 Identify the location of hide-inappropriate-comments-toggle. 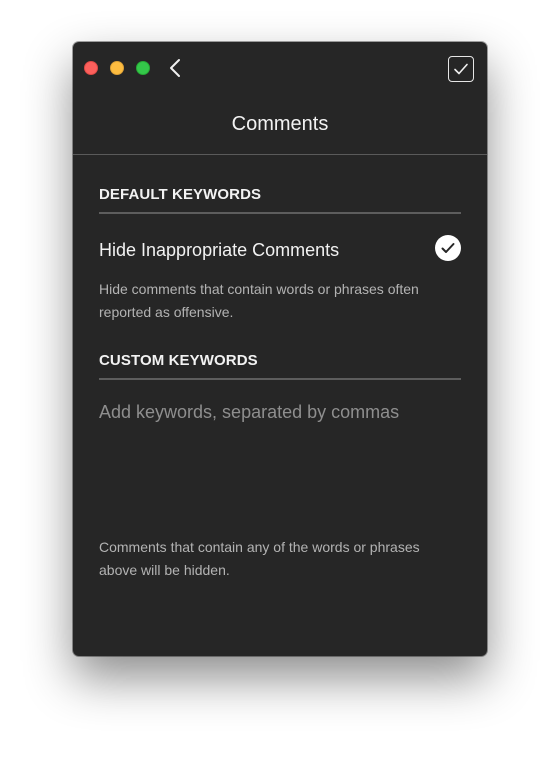
(448, 248).